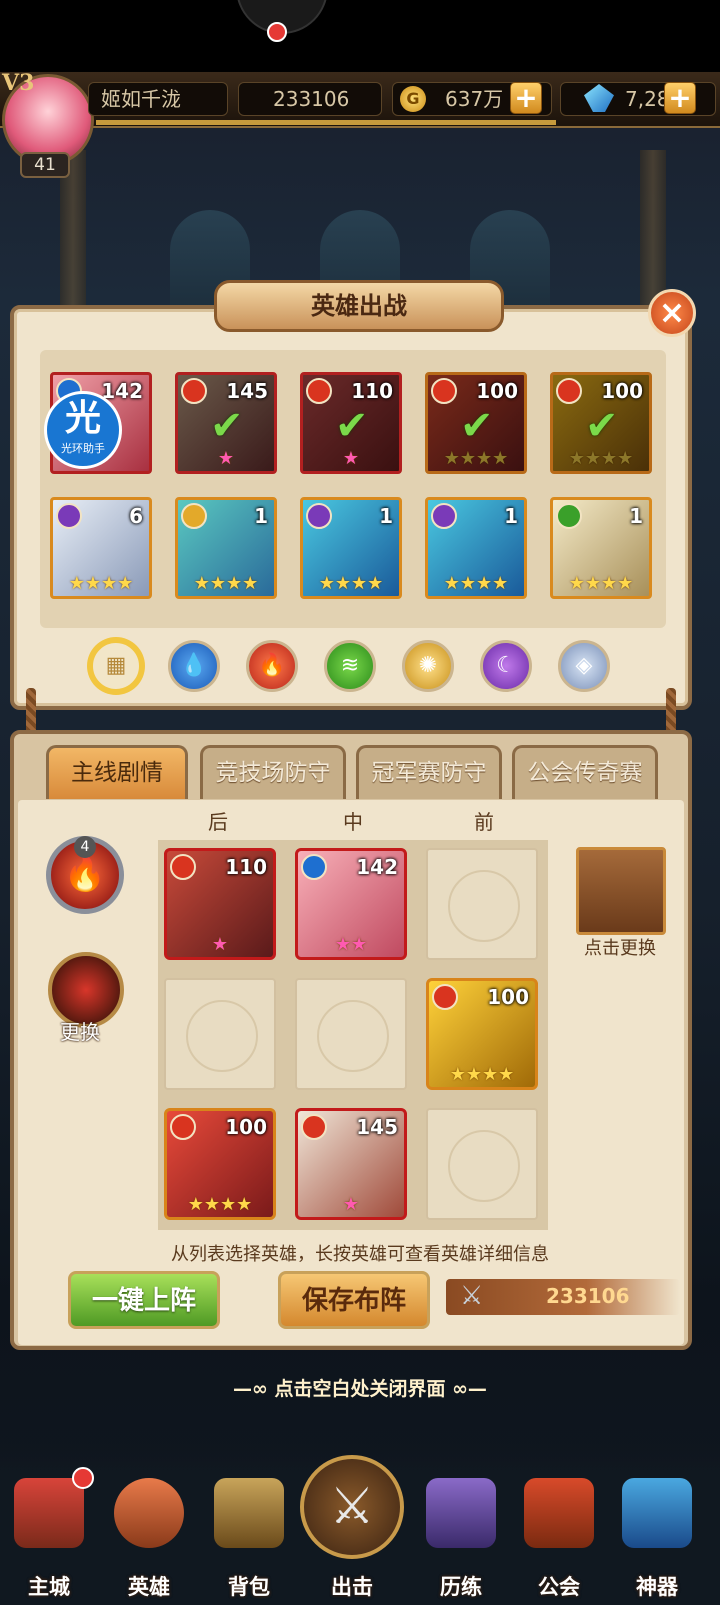 This screenshot has height=1605, width=720. What do you see at coordinates (360, 35) in the screenshot?
I see `status-bar` at bounding box center [360, 35].